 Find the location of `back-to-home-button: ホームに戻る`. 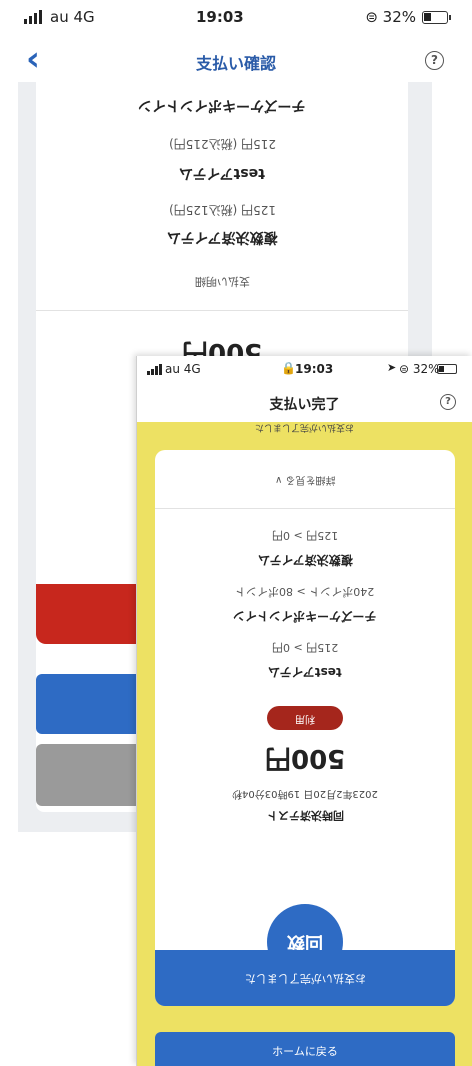

back-to-home-button: ホームに戻る is located at coordinates (305, 1049).